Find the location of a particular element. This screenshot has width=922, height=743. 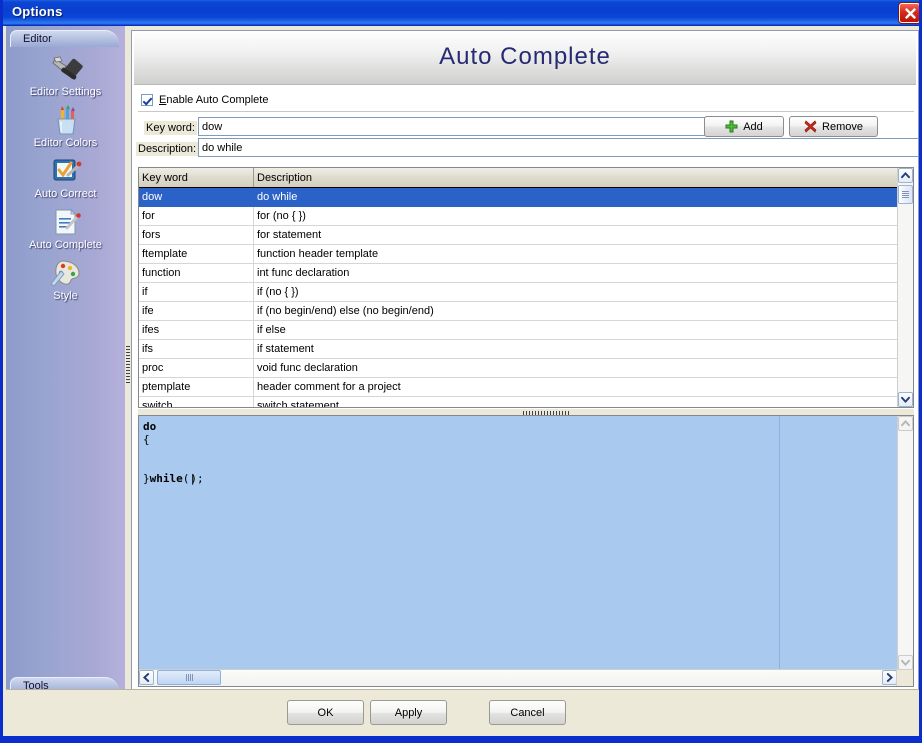

close-x-glyph is located at coordinates (910, 13).